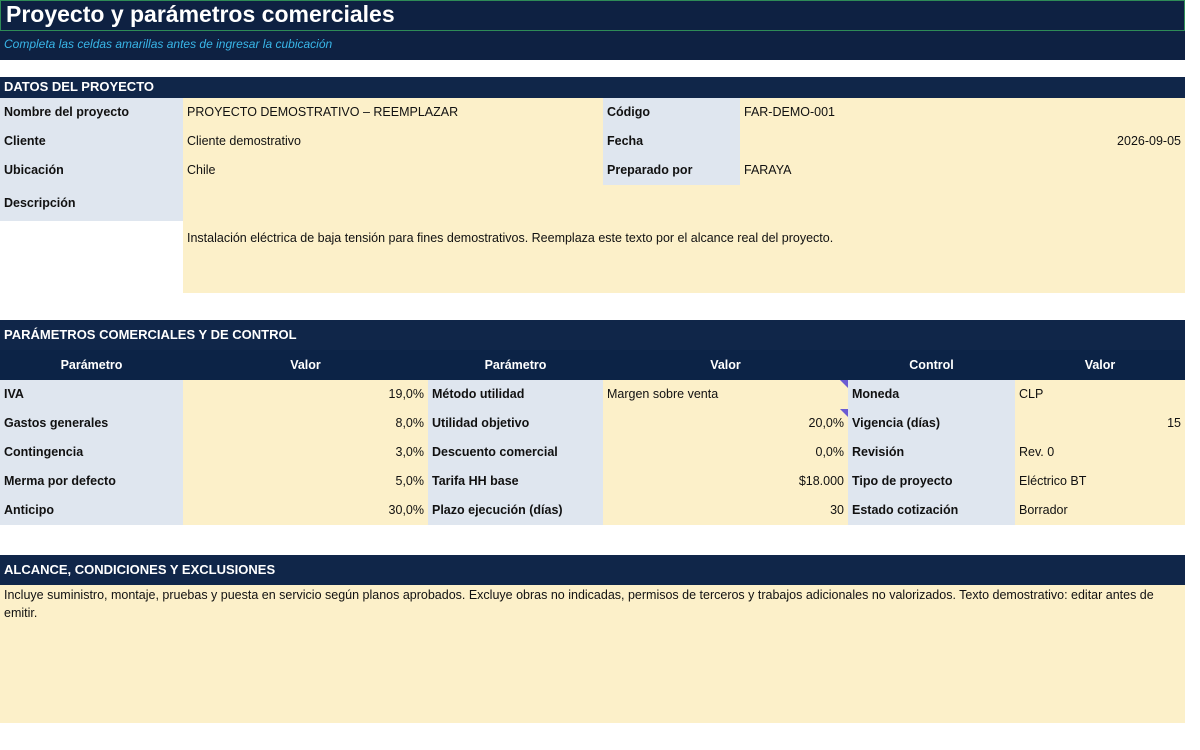 The width and height of the screenshot is (1200, 750). What do you see at coordinates (91, 452) in the screenshot?
I see `param-label: Contingencia` at bounding box center [91, 452].